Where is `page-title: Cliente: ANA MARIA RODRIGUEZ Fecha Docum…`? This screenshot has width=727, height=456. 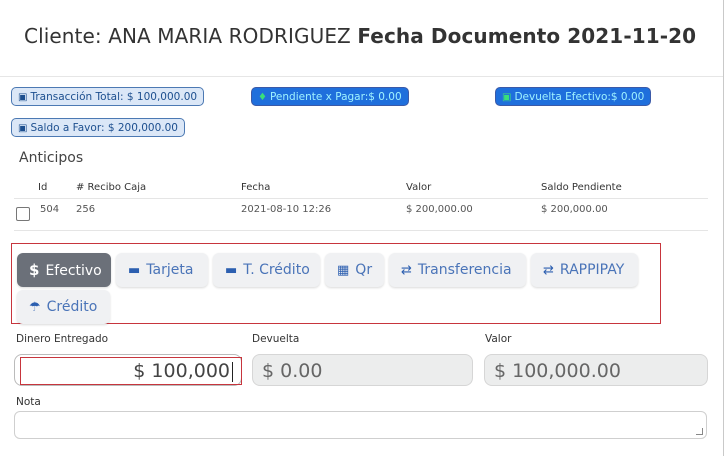 page-title: Cliente: ANA MARIA RODRIGUEZ Fecha Docum… is located at coordinates (360, 36).